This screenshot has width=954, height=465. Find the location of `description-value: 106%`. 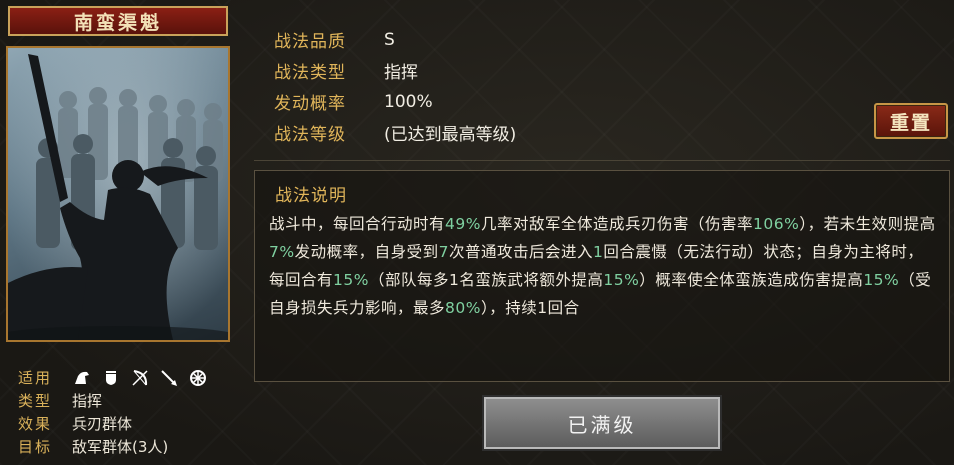

description-value: 106% is located at coordinates (776, 224).